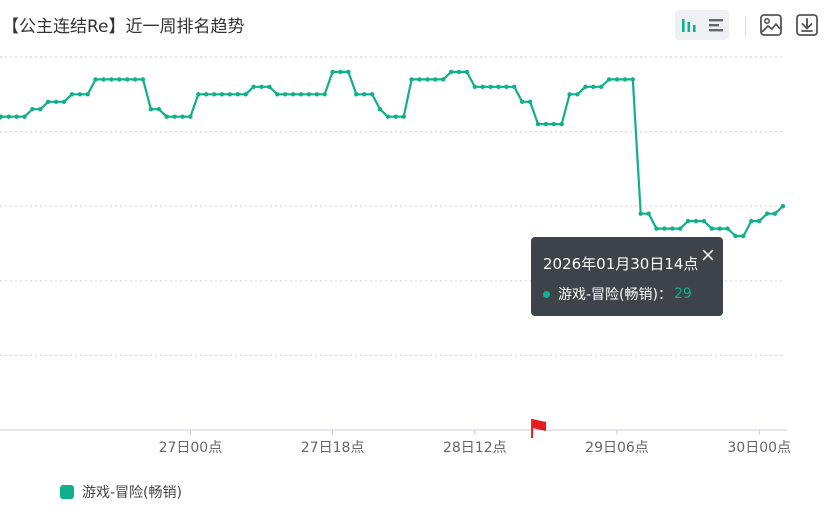 The image size is (827, 527). I want to click on chart-type-switch, so click(702, 25).